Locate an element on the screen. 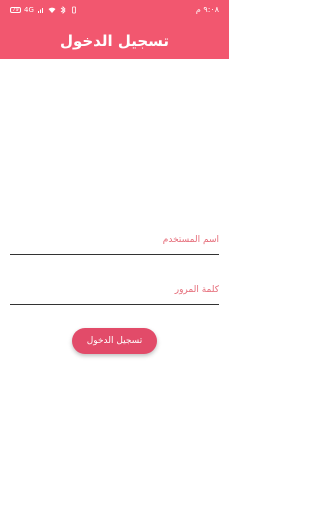 The width and height of the screenshot is (320, 512). login-button: تسجيل الدخول is located at coordinates (114, 341).